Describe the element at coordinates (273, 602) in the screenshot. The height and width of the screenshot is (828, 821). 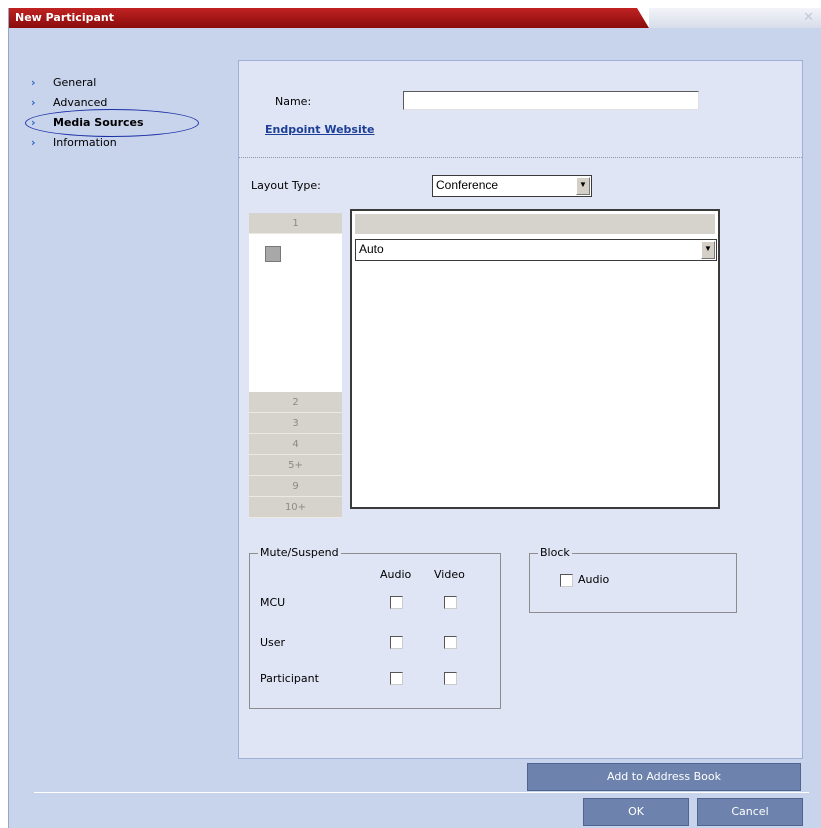
I see `mcu-label: MCU` at that location.